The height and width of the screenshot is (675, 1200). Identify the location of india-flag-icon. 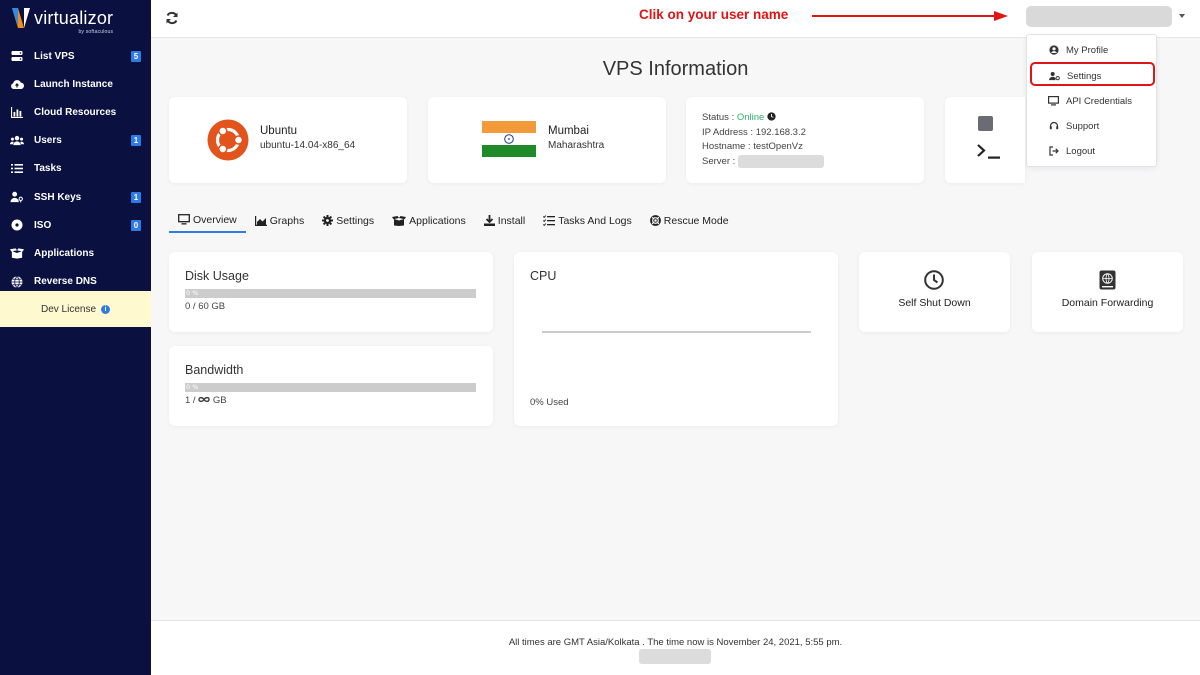
(509, 139).